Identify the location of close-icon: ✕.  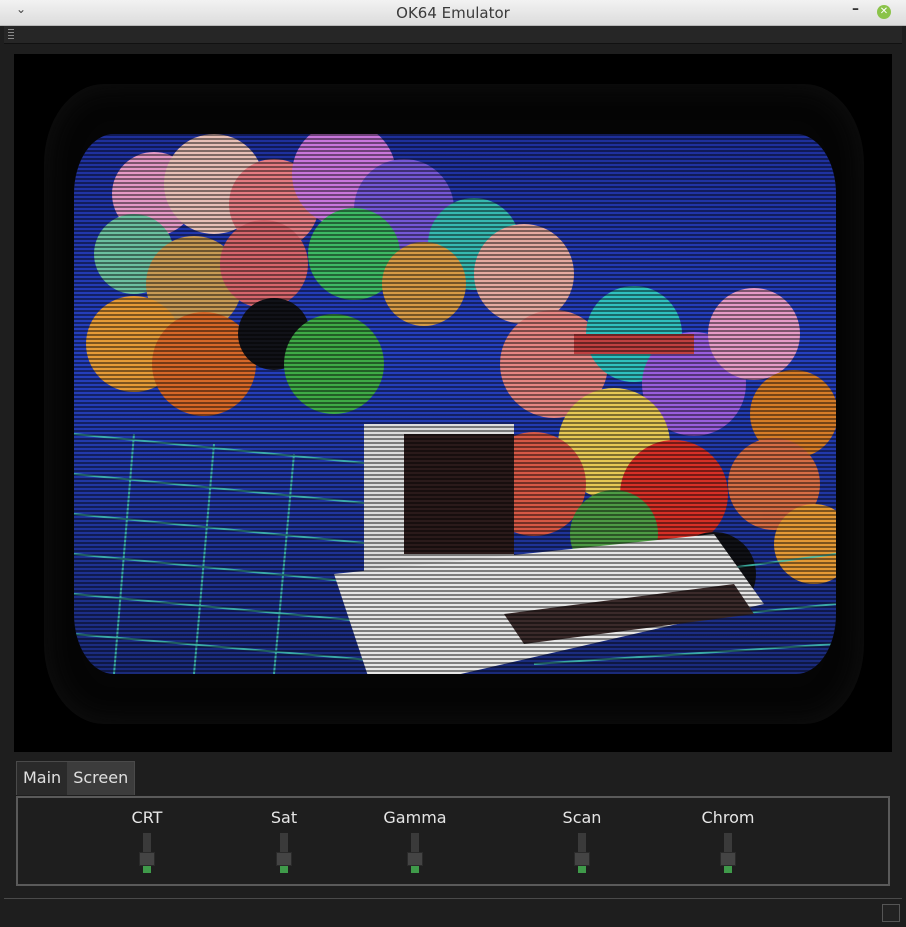
(884, 12).